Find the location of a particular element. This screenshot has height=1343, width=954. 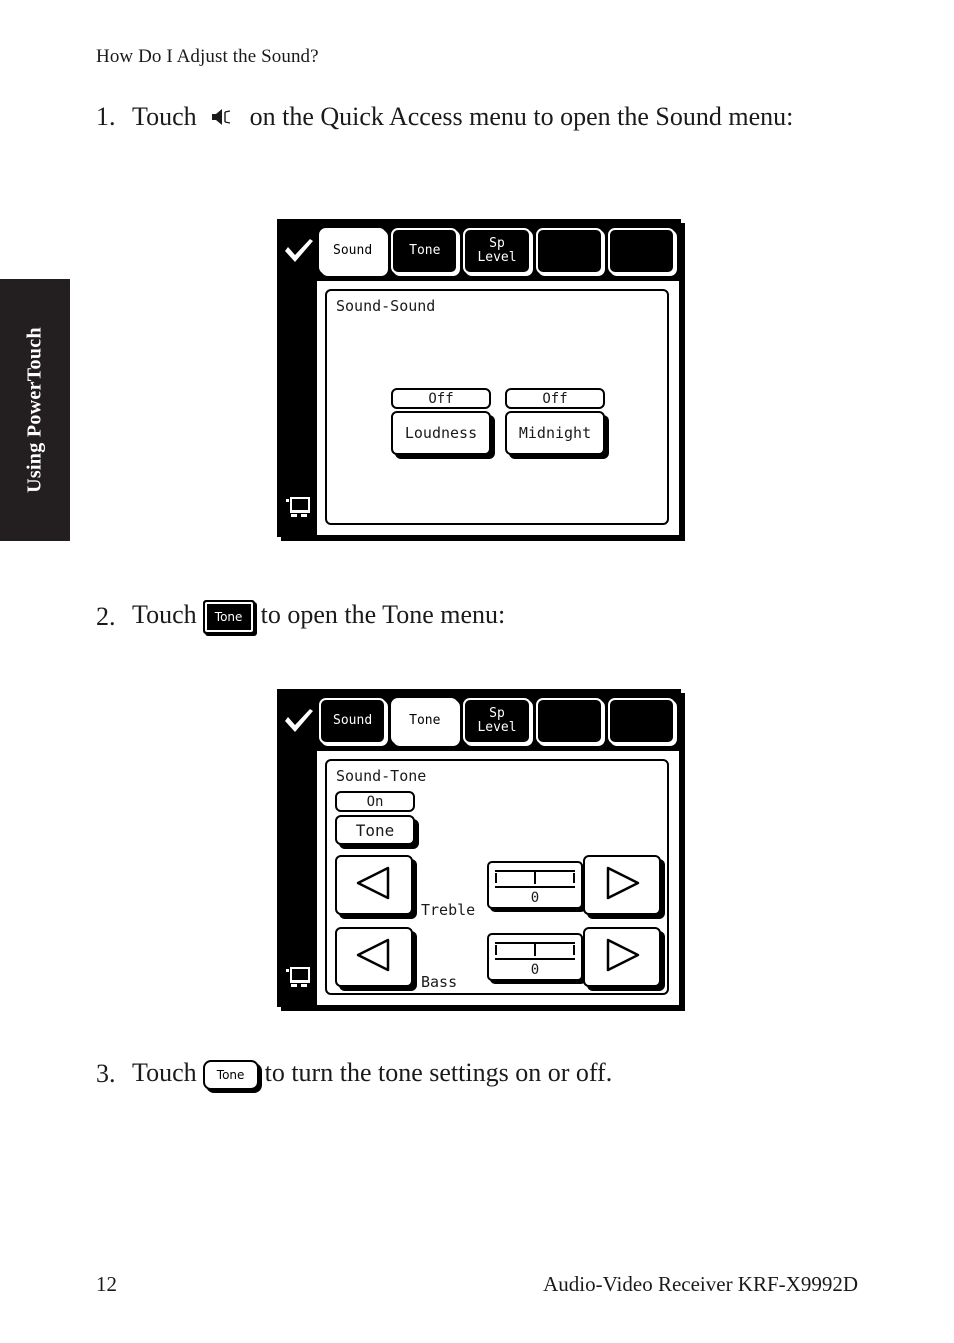

loudness-value: Off is located at coordinates (441, 398).